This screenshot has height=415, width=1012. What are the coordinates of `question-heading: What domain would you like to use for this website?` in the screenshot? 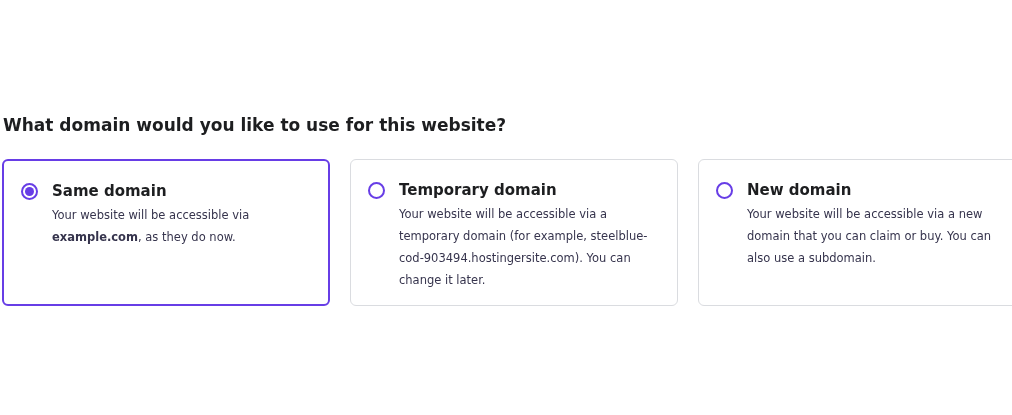 It's located at (255, 125).